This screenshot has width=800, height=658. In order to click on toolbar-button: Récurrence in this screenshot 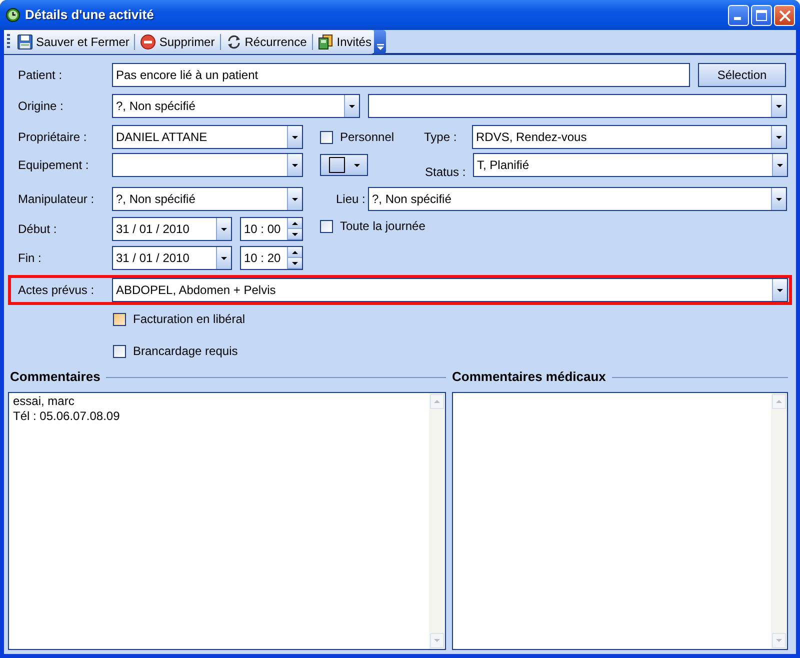, I will do `click(266, 41)`.